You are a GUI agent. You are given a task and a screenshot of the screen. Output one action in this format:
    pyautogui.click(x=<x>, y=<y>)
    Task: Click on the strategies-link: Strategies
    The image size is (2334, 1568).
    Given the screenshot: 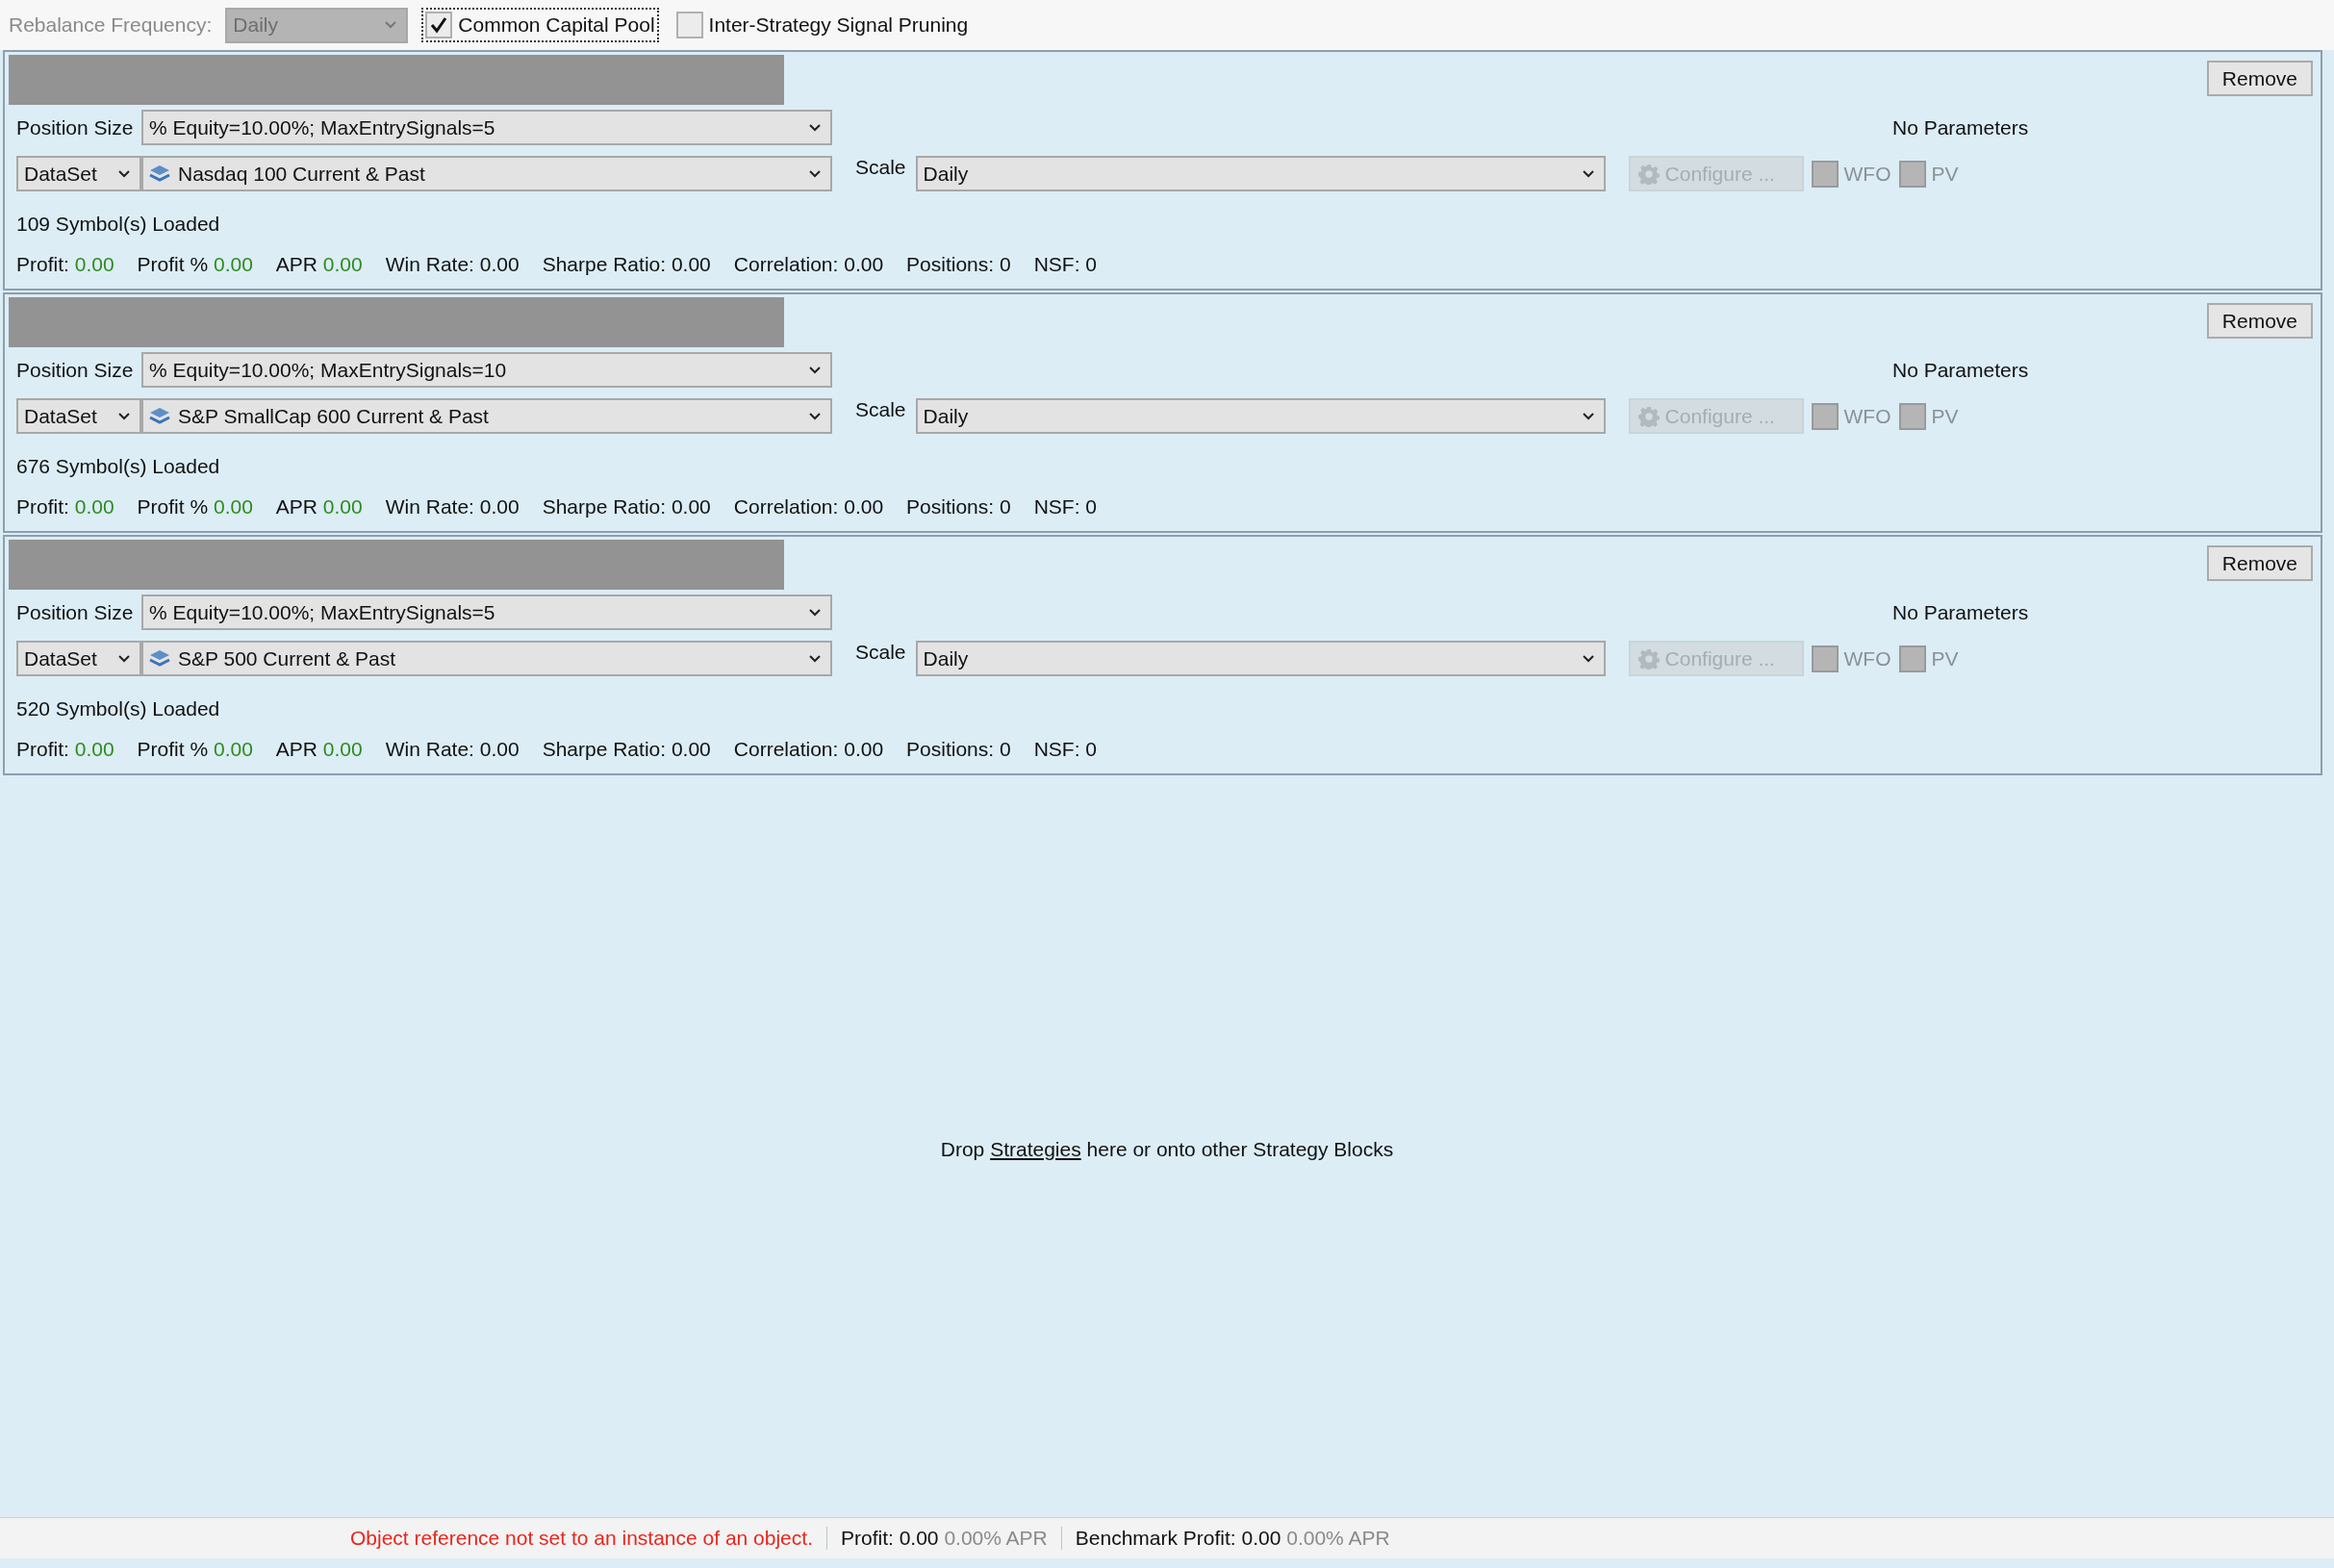 What is the action you would take?
    pyautogui.click(x=1035, y=1148)
    